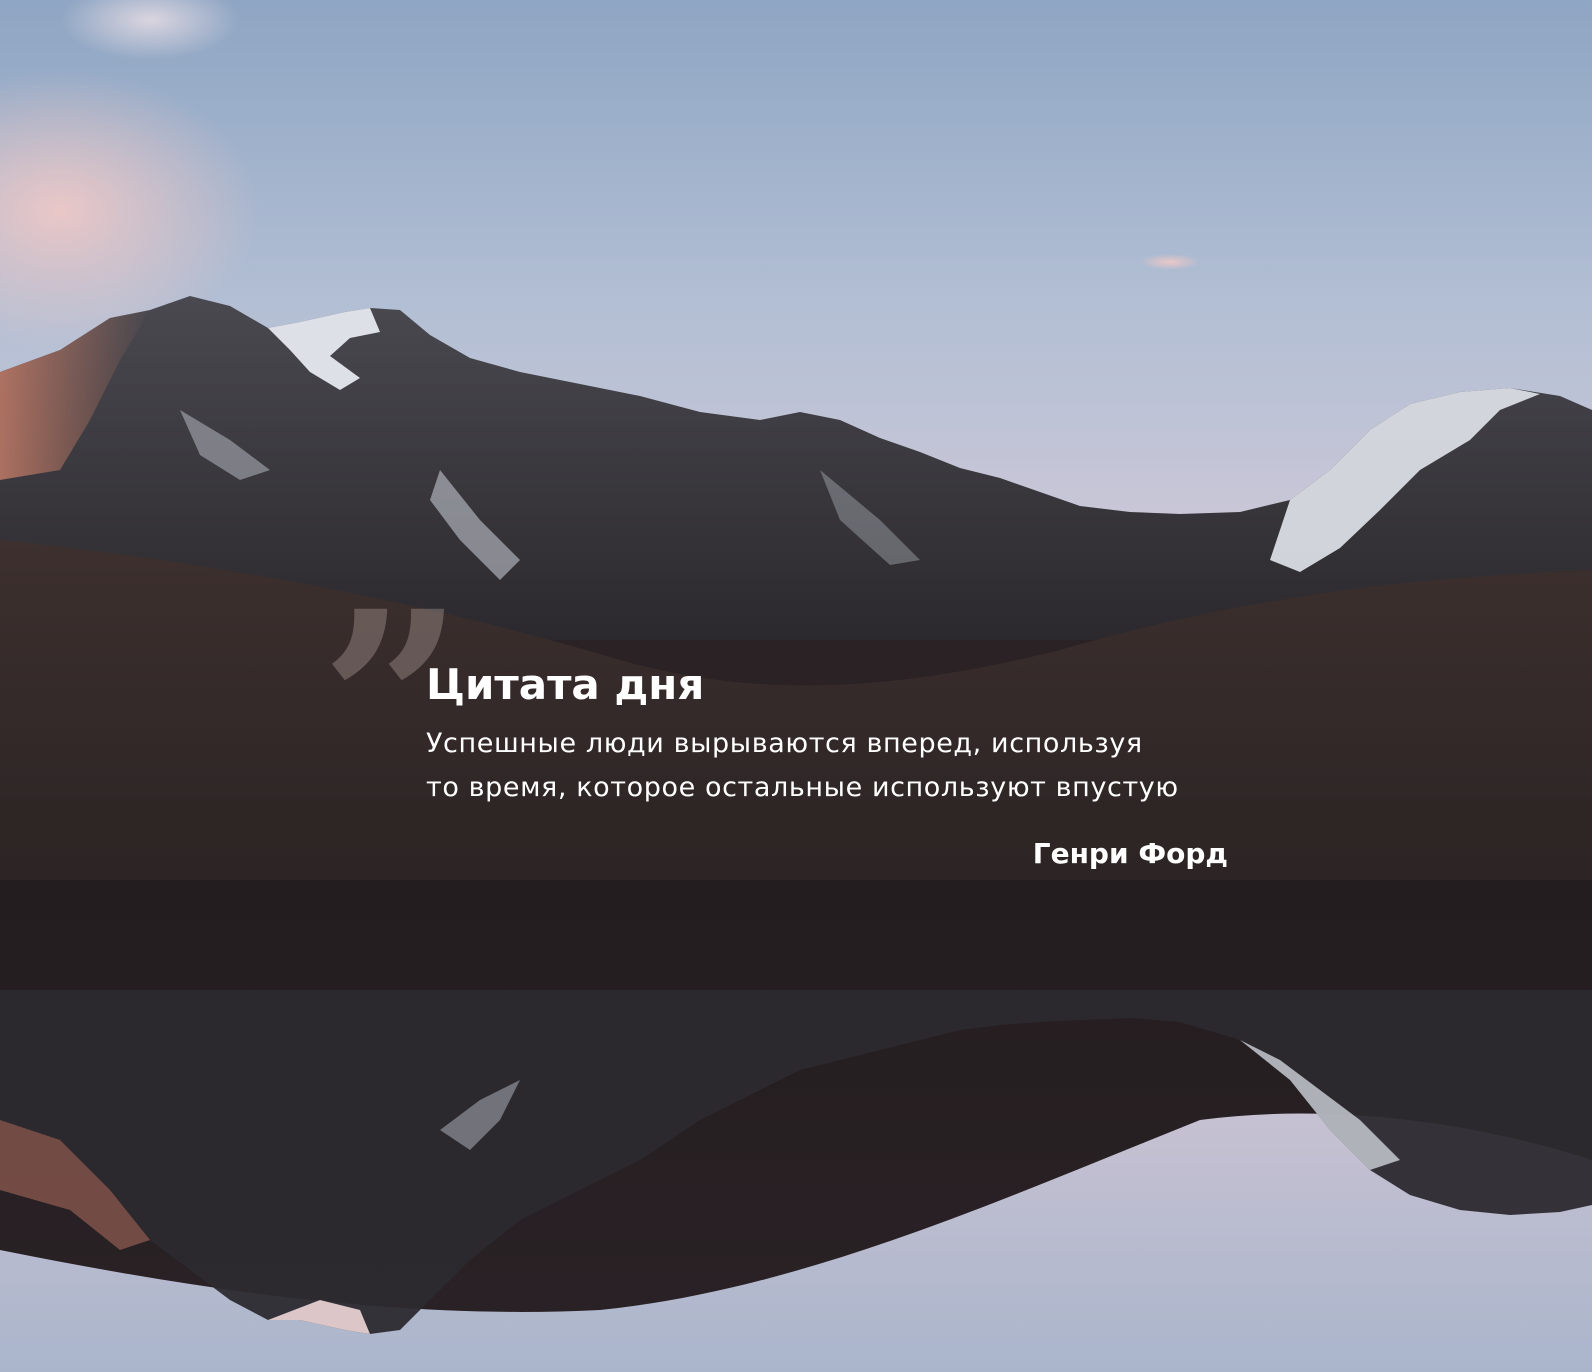 The height and width of the screenshot is (1372, 1592). Describe the element at coordinates (1130, 853) in the screenshot. I see `quote-author: Генри Форд` at that location.